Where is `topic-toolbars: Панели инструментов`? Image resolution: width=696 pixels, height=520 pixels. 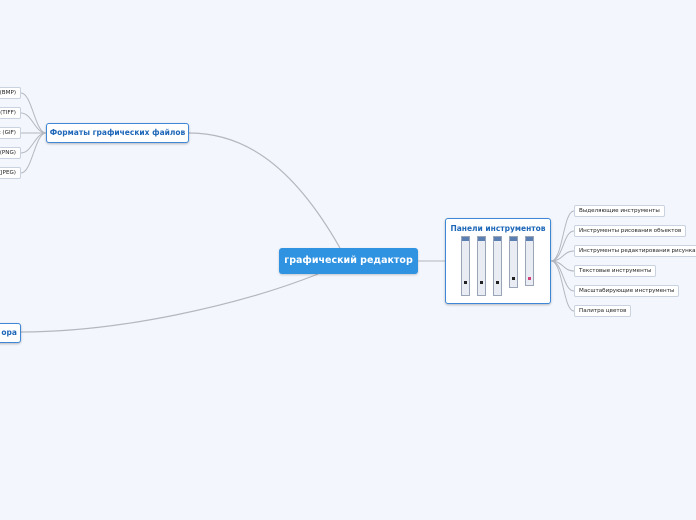 topic-toolbars: Панели инструментов is located at coordinates (498, 261).